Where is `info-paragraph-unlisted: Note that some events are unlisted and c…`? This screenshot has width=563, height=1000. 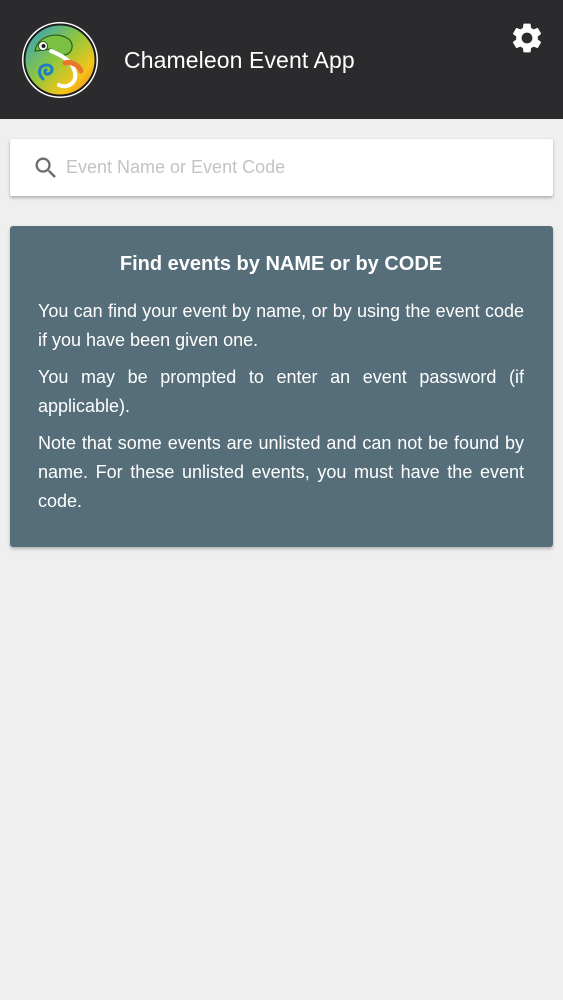
info-paragraph-unlisted: Note that some events are unlisted and c… is located at coordinates (281, 472).